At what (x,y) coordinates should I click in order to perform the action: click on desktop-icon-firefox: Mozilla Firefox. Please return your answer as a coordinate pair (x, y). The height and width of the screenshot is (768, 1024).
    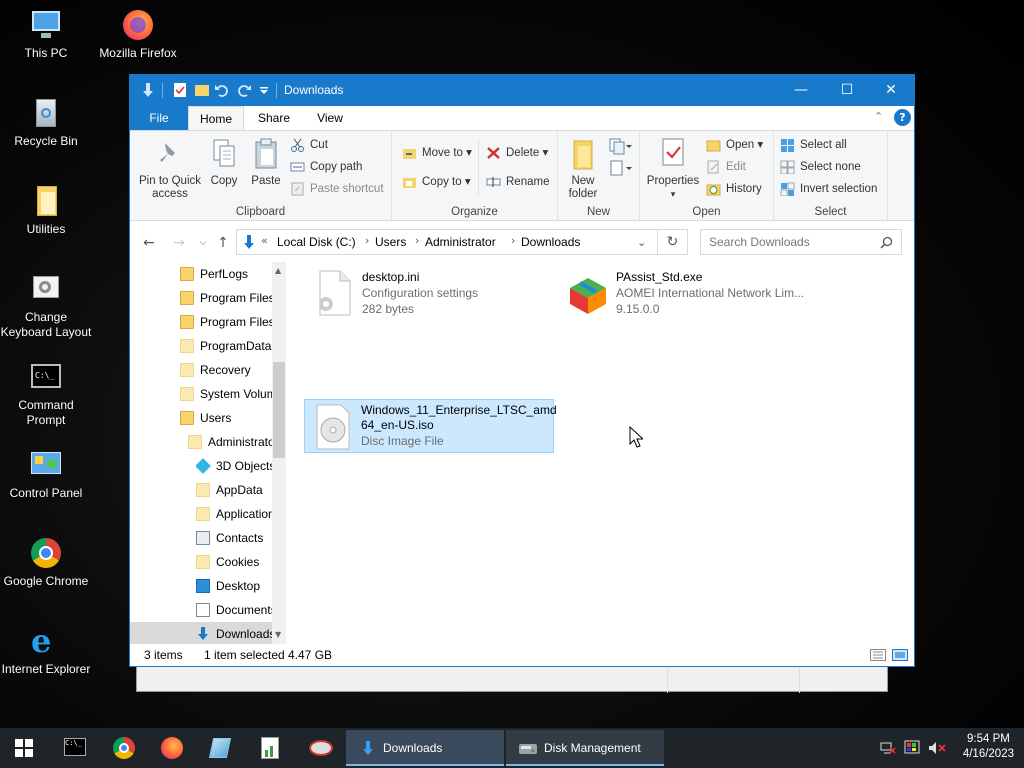
    Looking at the image, I should click on (138, 34).